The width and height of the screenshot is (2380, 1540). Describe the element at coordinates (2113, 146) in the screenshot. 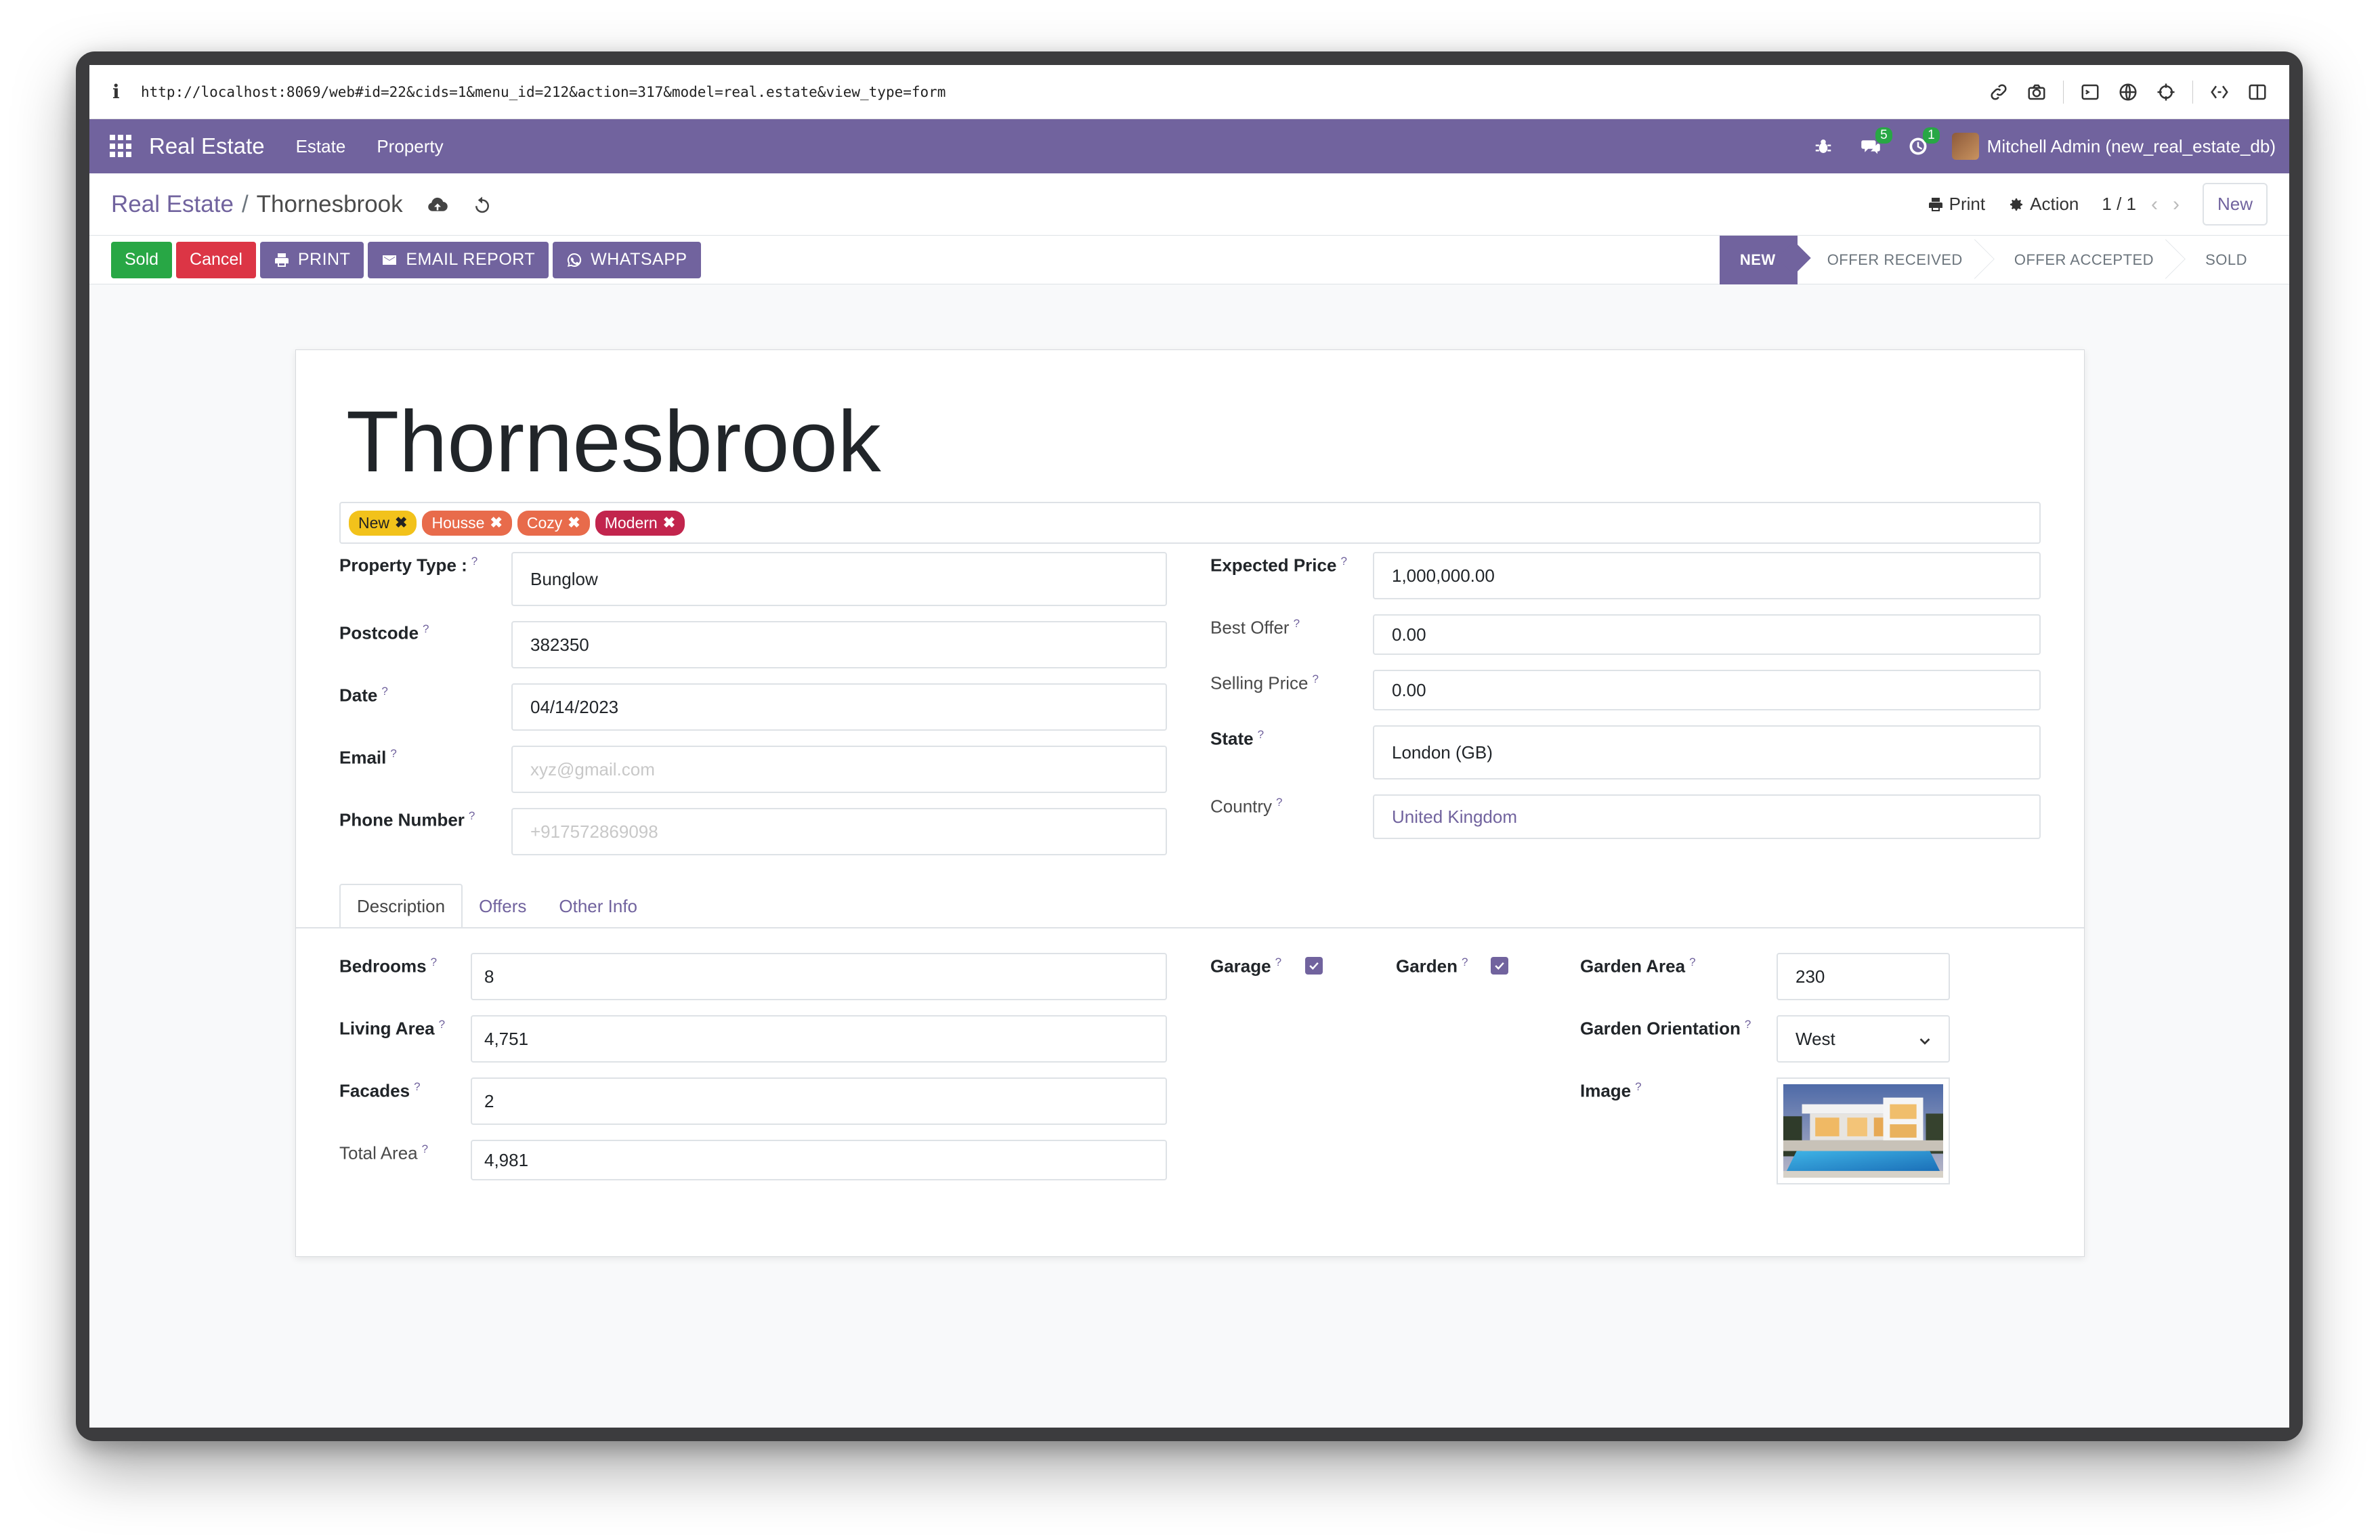

I see `user-menu: Mitchell Admin (new_real_estate_db)` at that location.